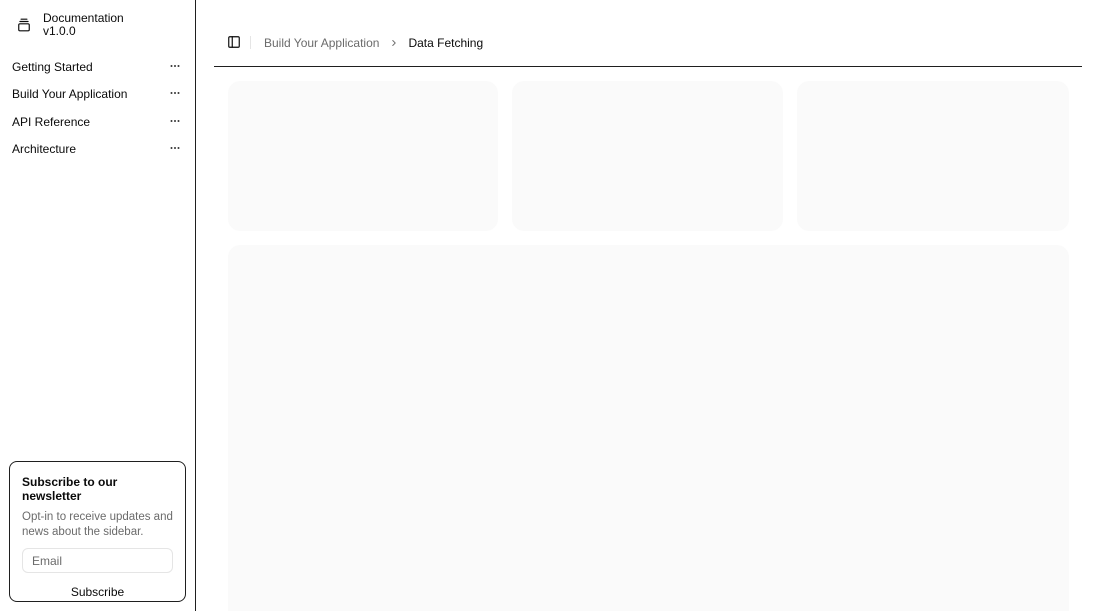 The height and width of the screenshot is (611, 1100). What do you see at coordinates (97, 122) in the screenshot?
I see `sidebar-item-api-reference: API Reference` at bounding box center [97, 122].